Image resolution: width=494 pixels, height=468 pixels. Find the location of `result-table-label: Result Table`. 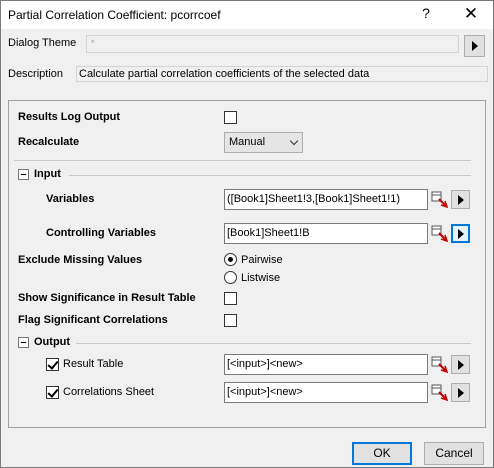

result-table-label: Result Table is located at coordinates (93, 364).